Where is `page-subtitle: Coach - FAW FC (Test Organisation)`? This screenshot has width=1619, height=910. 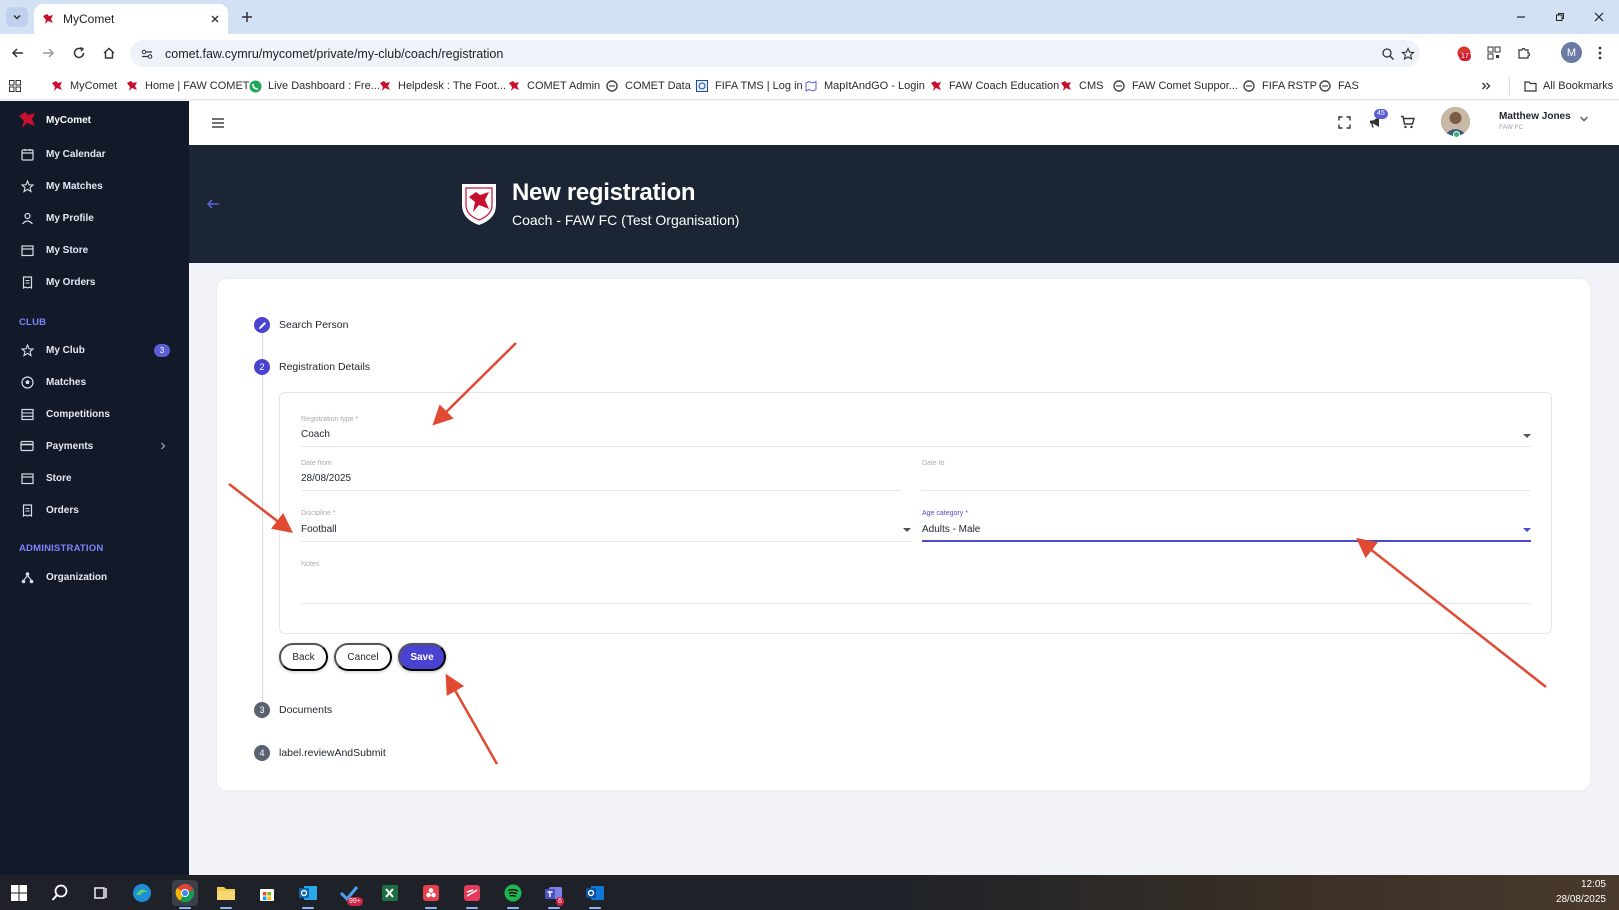
page-subtitle: Coach - FAW FC (Test Organisation) is located at coordinates (626, 220).